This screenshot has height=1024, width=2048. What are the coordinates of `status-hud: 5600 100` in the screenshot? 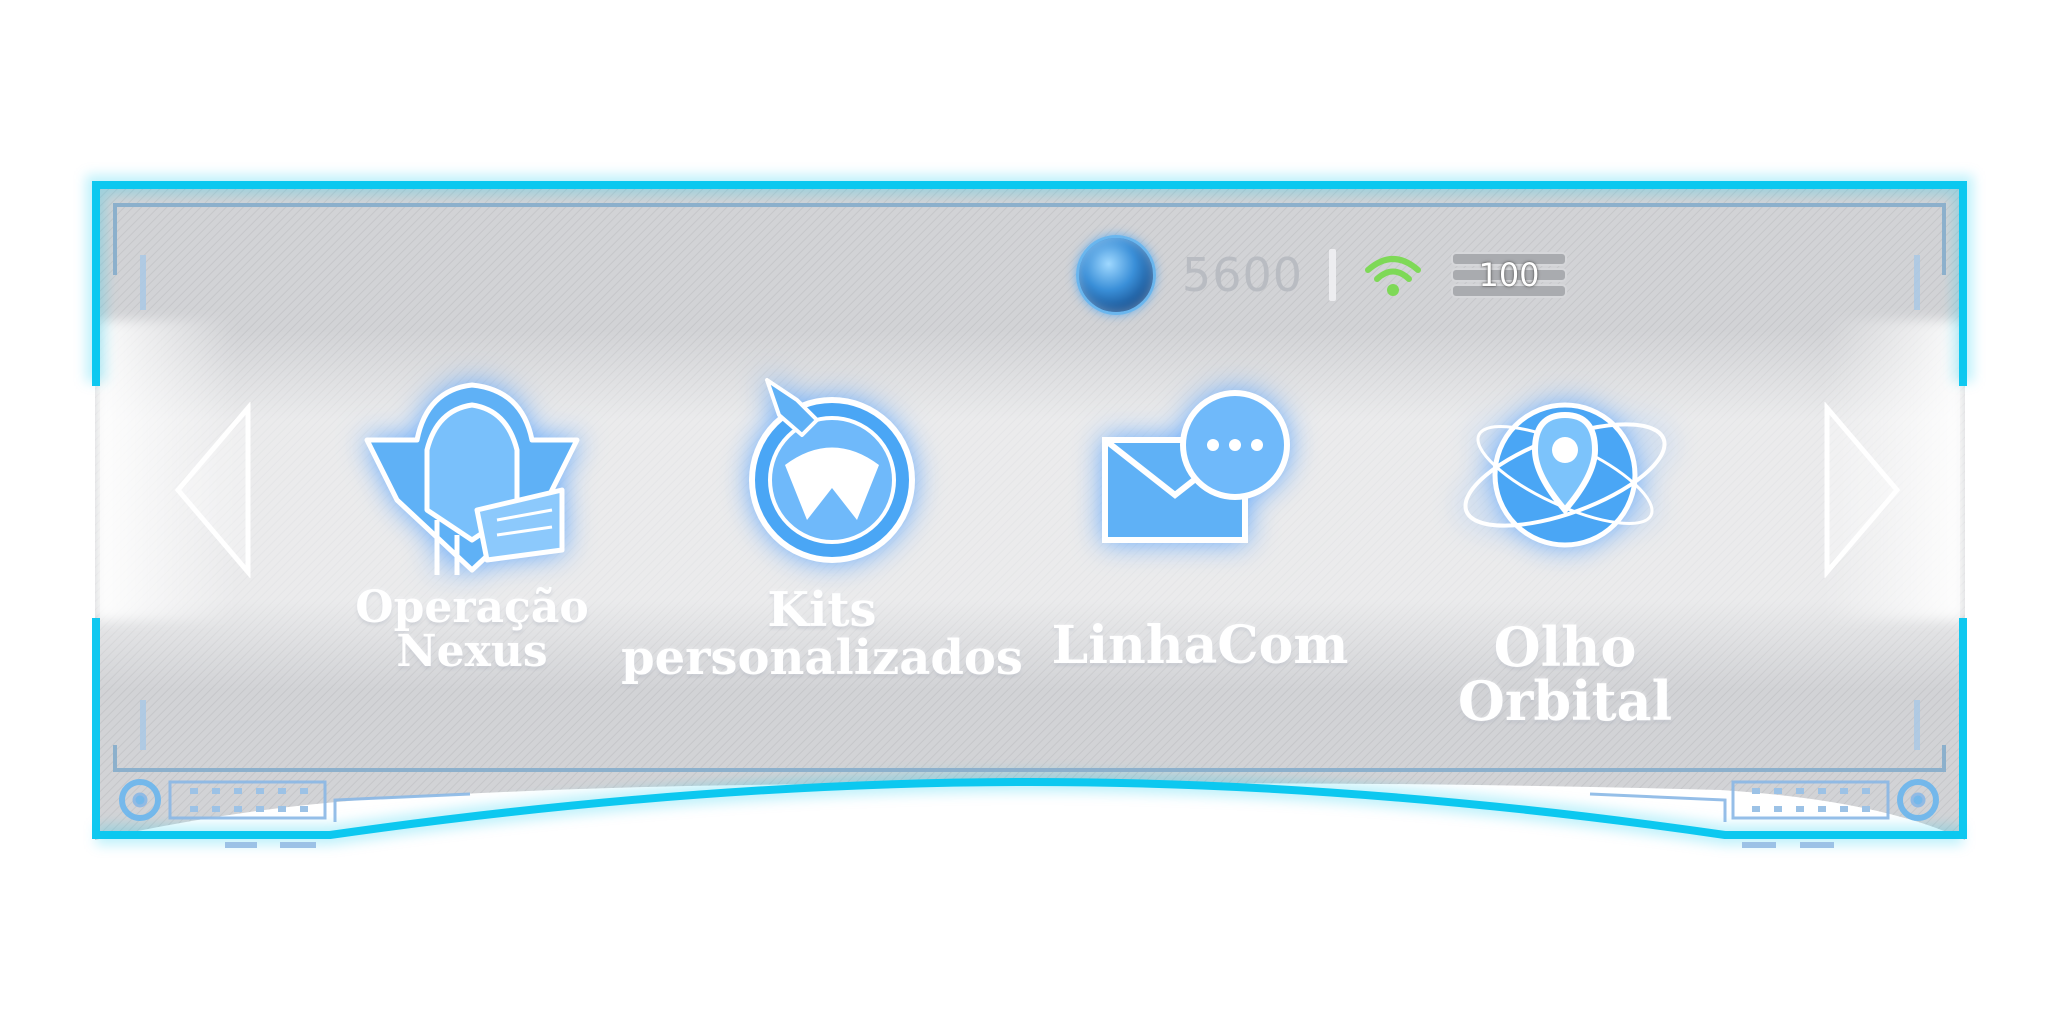 It's located at (1321, 275).